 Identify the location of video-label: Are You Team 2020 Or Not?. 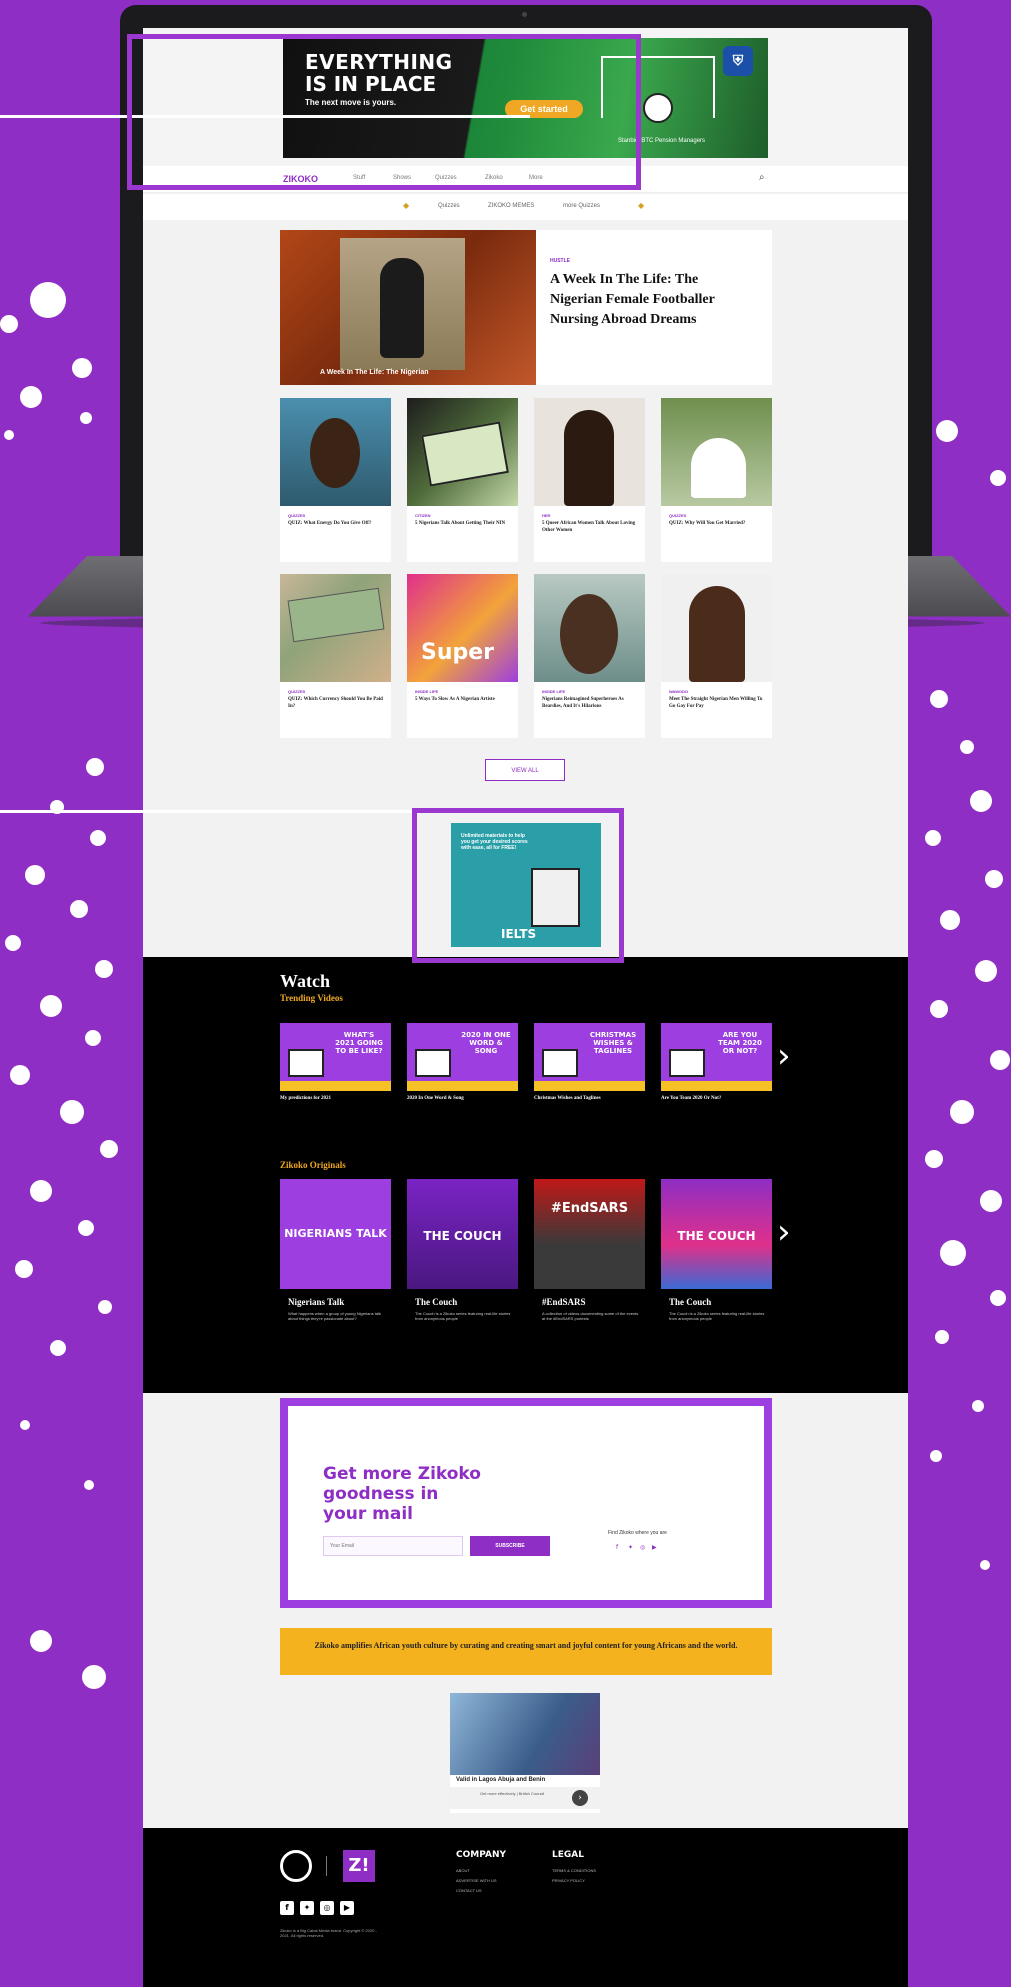
(691, 1098).